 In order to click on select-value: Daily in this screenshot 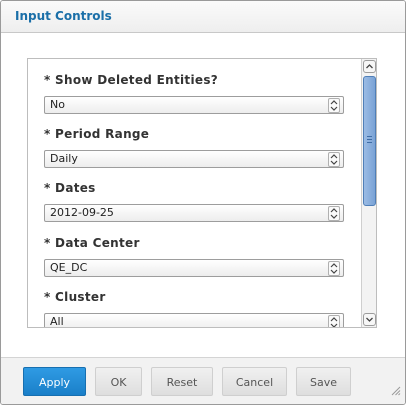, I will do `click(64, 158)`.